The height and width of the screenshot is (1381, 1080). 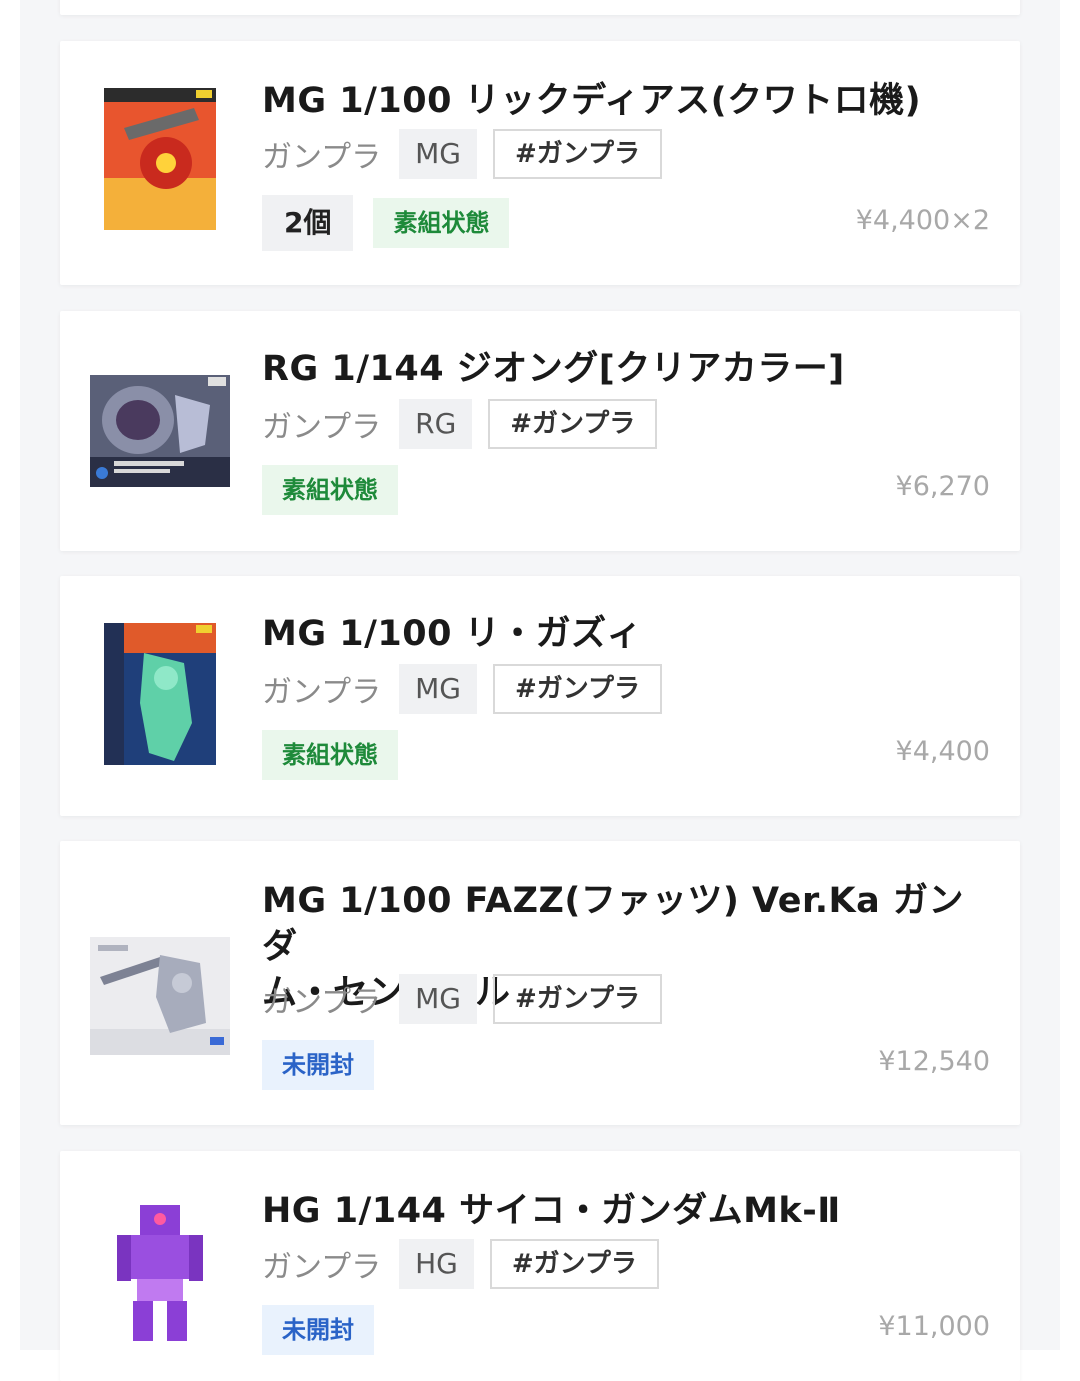 What do you see at coordinates (942, 751) in the screenshot?
I see `item-price: ¥4,400` at bounding box center [942, 751].